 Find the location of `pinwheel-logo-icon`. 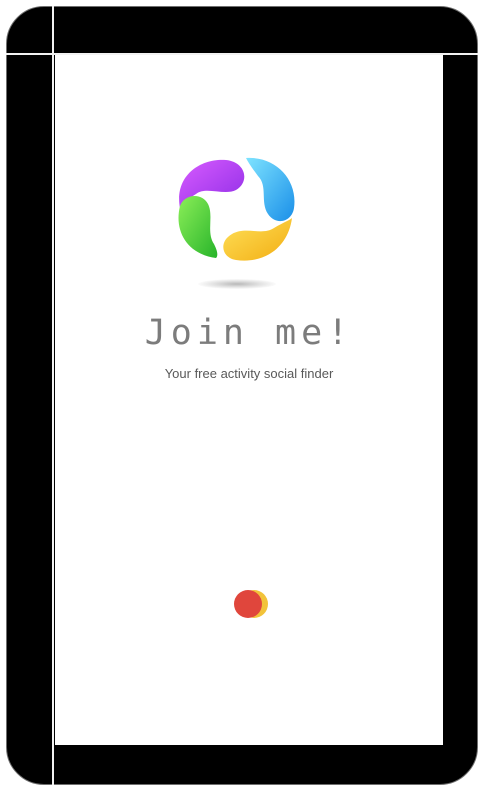

pinwheel-logo-icon is located at coordinates (236, 209).